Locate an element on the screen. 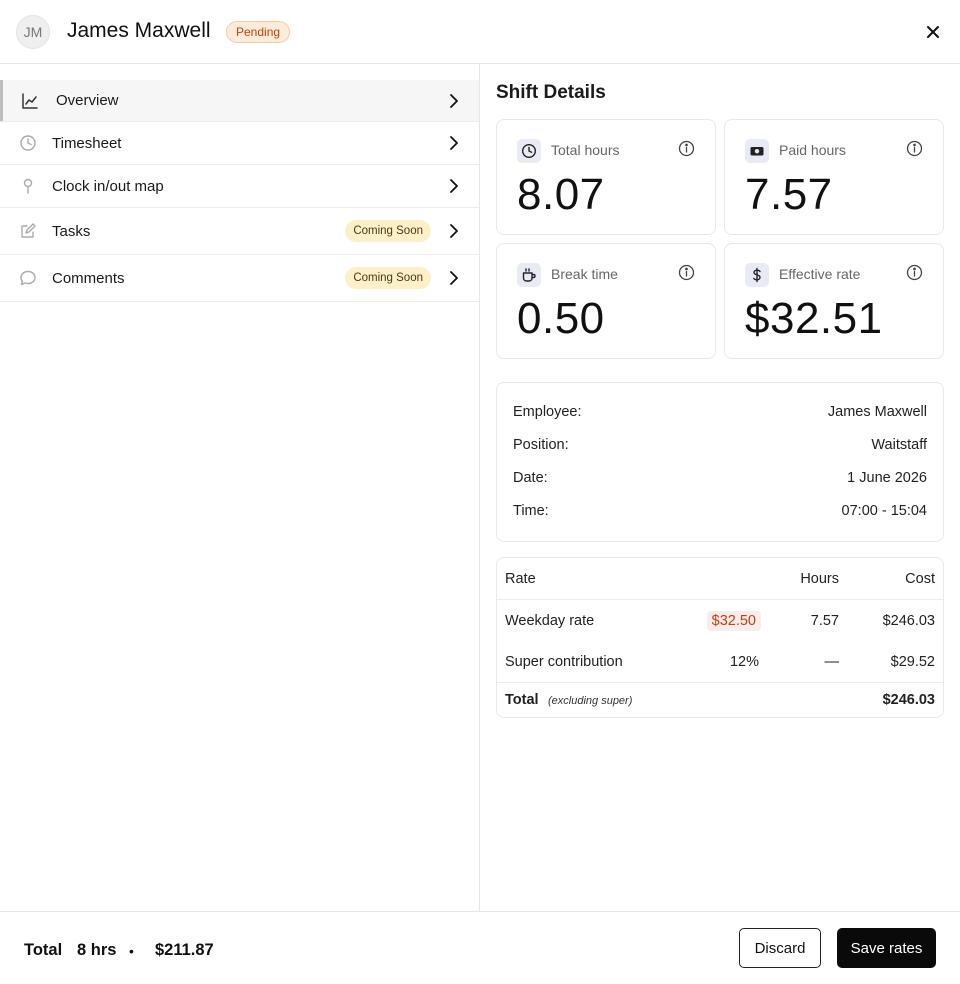 This screenshot has height=984, width=960. rate-hours: — is located at coordinates (832, 662).